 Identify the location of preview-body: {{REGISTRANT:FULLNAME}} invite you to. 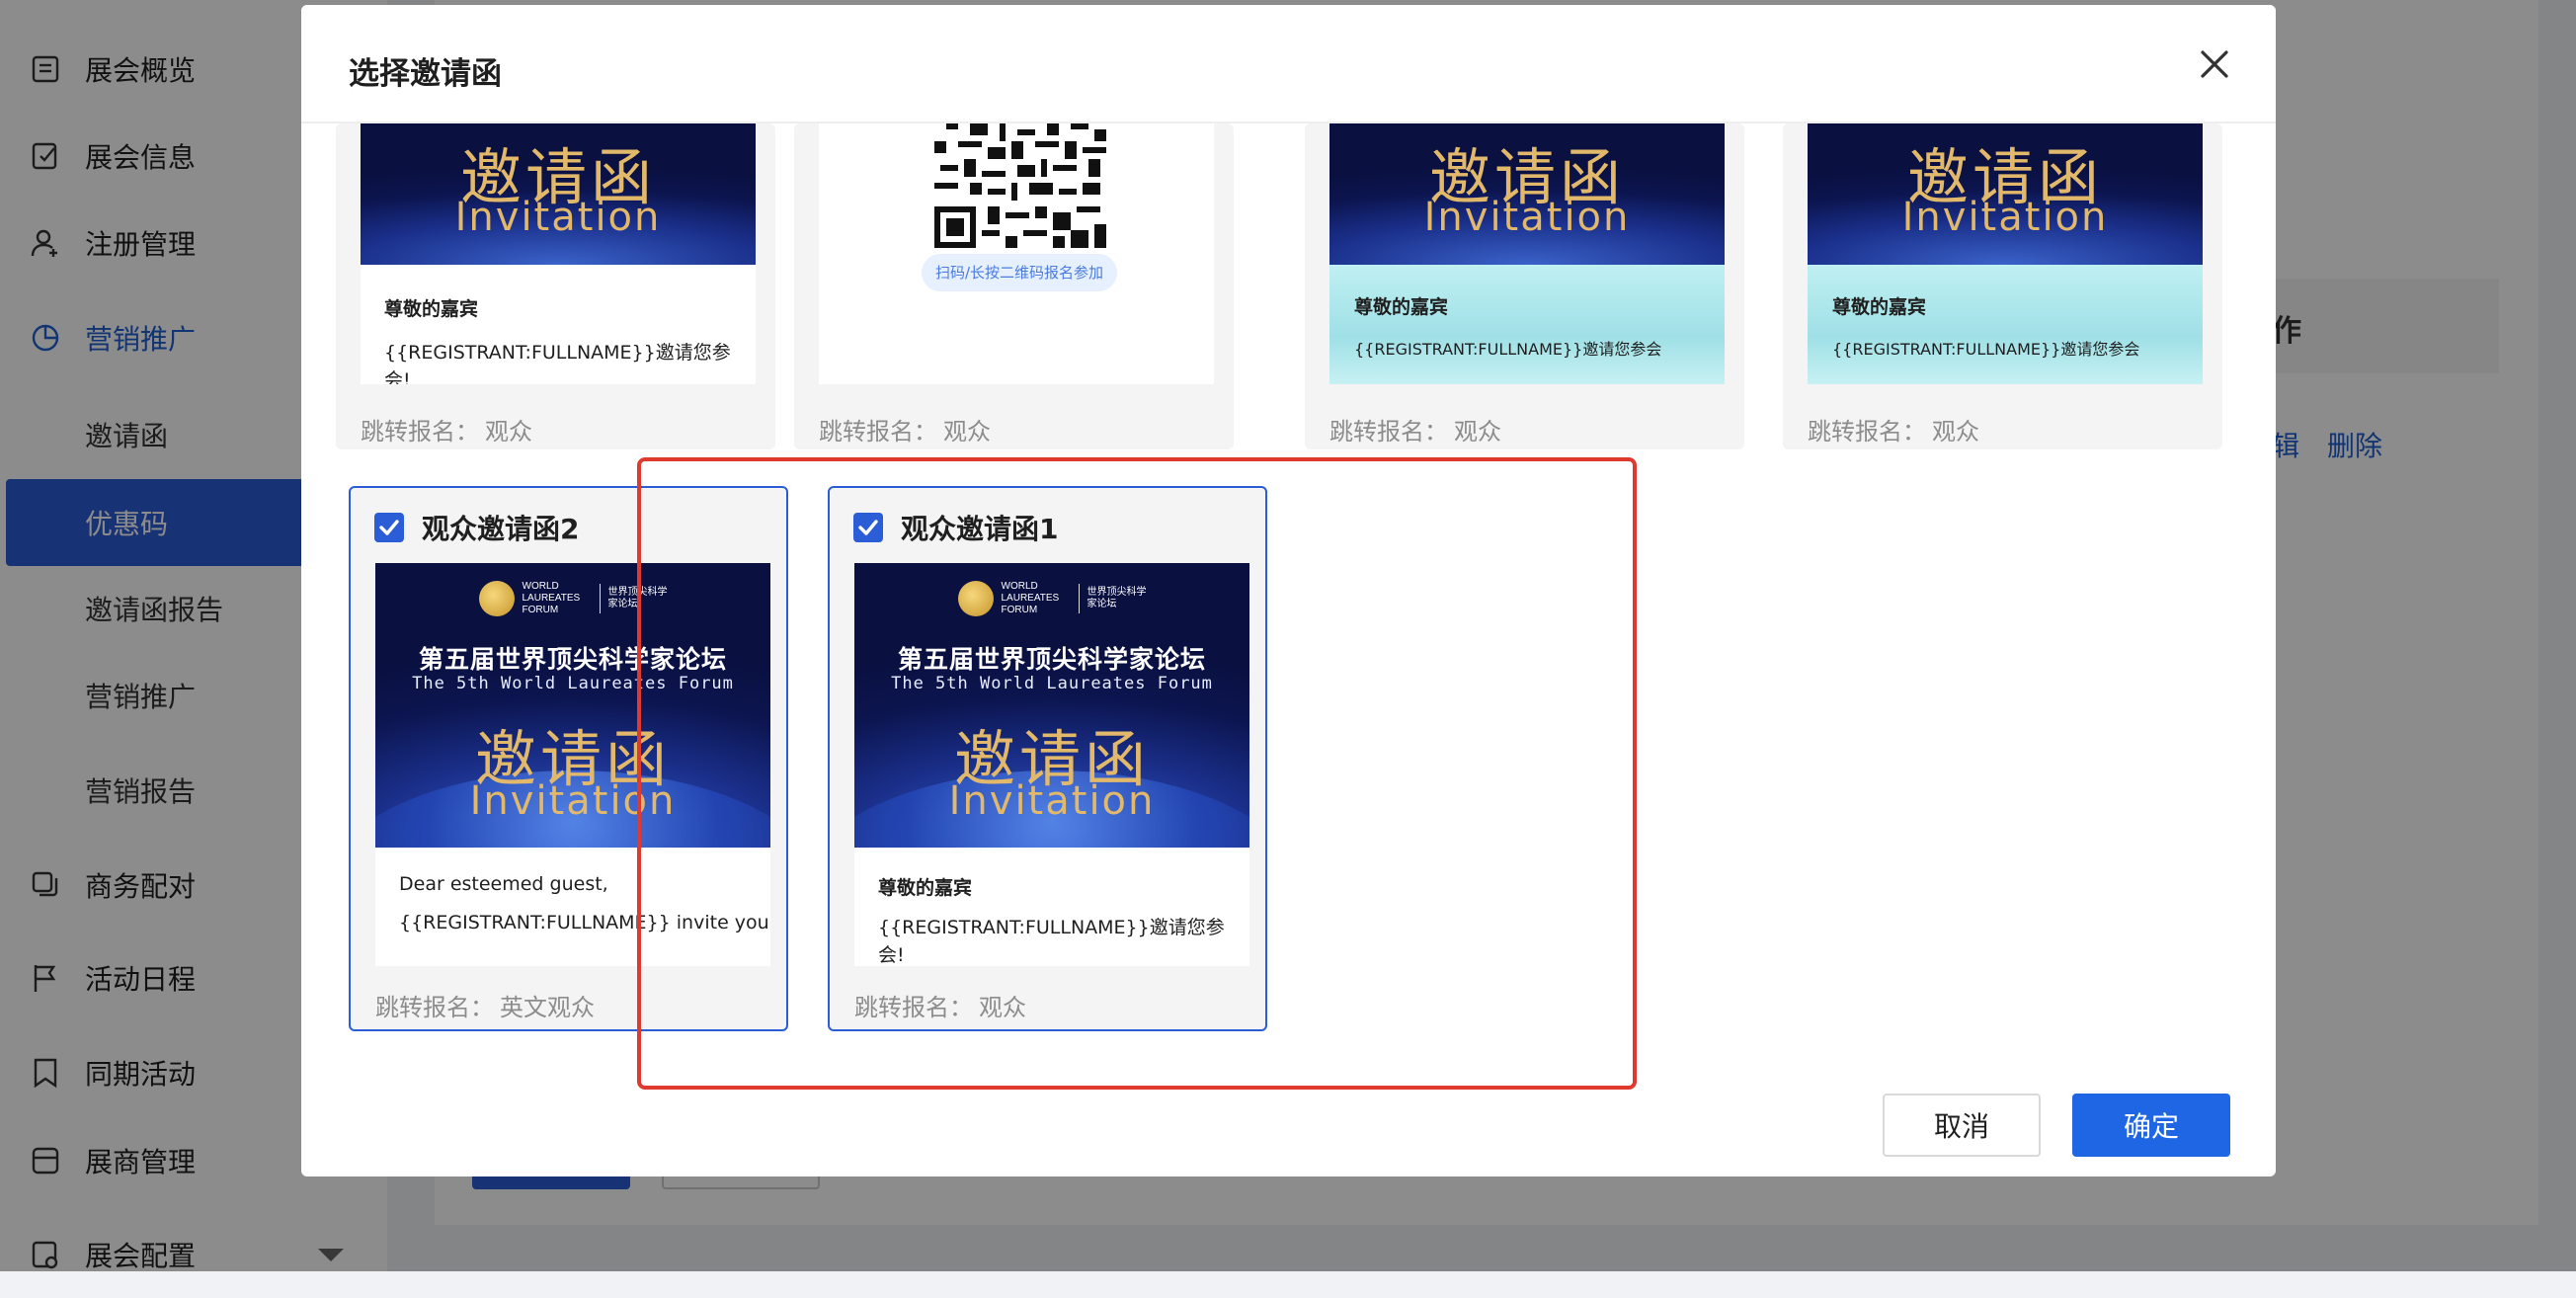
(584, 923).